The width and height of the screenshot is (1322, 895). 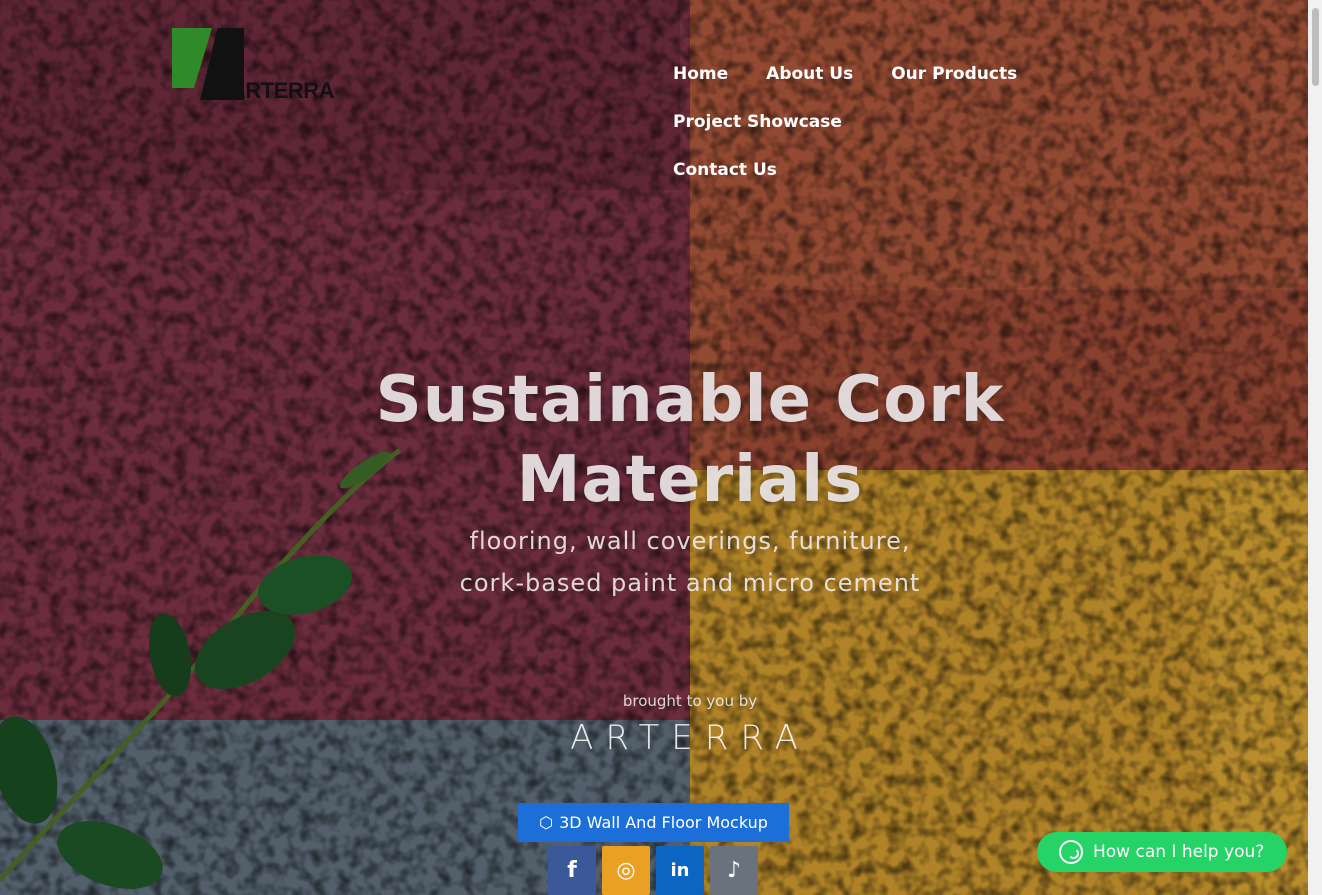 I want to click on whatsapp-label: How can I help you?, so click(x=1179, y=852).